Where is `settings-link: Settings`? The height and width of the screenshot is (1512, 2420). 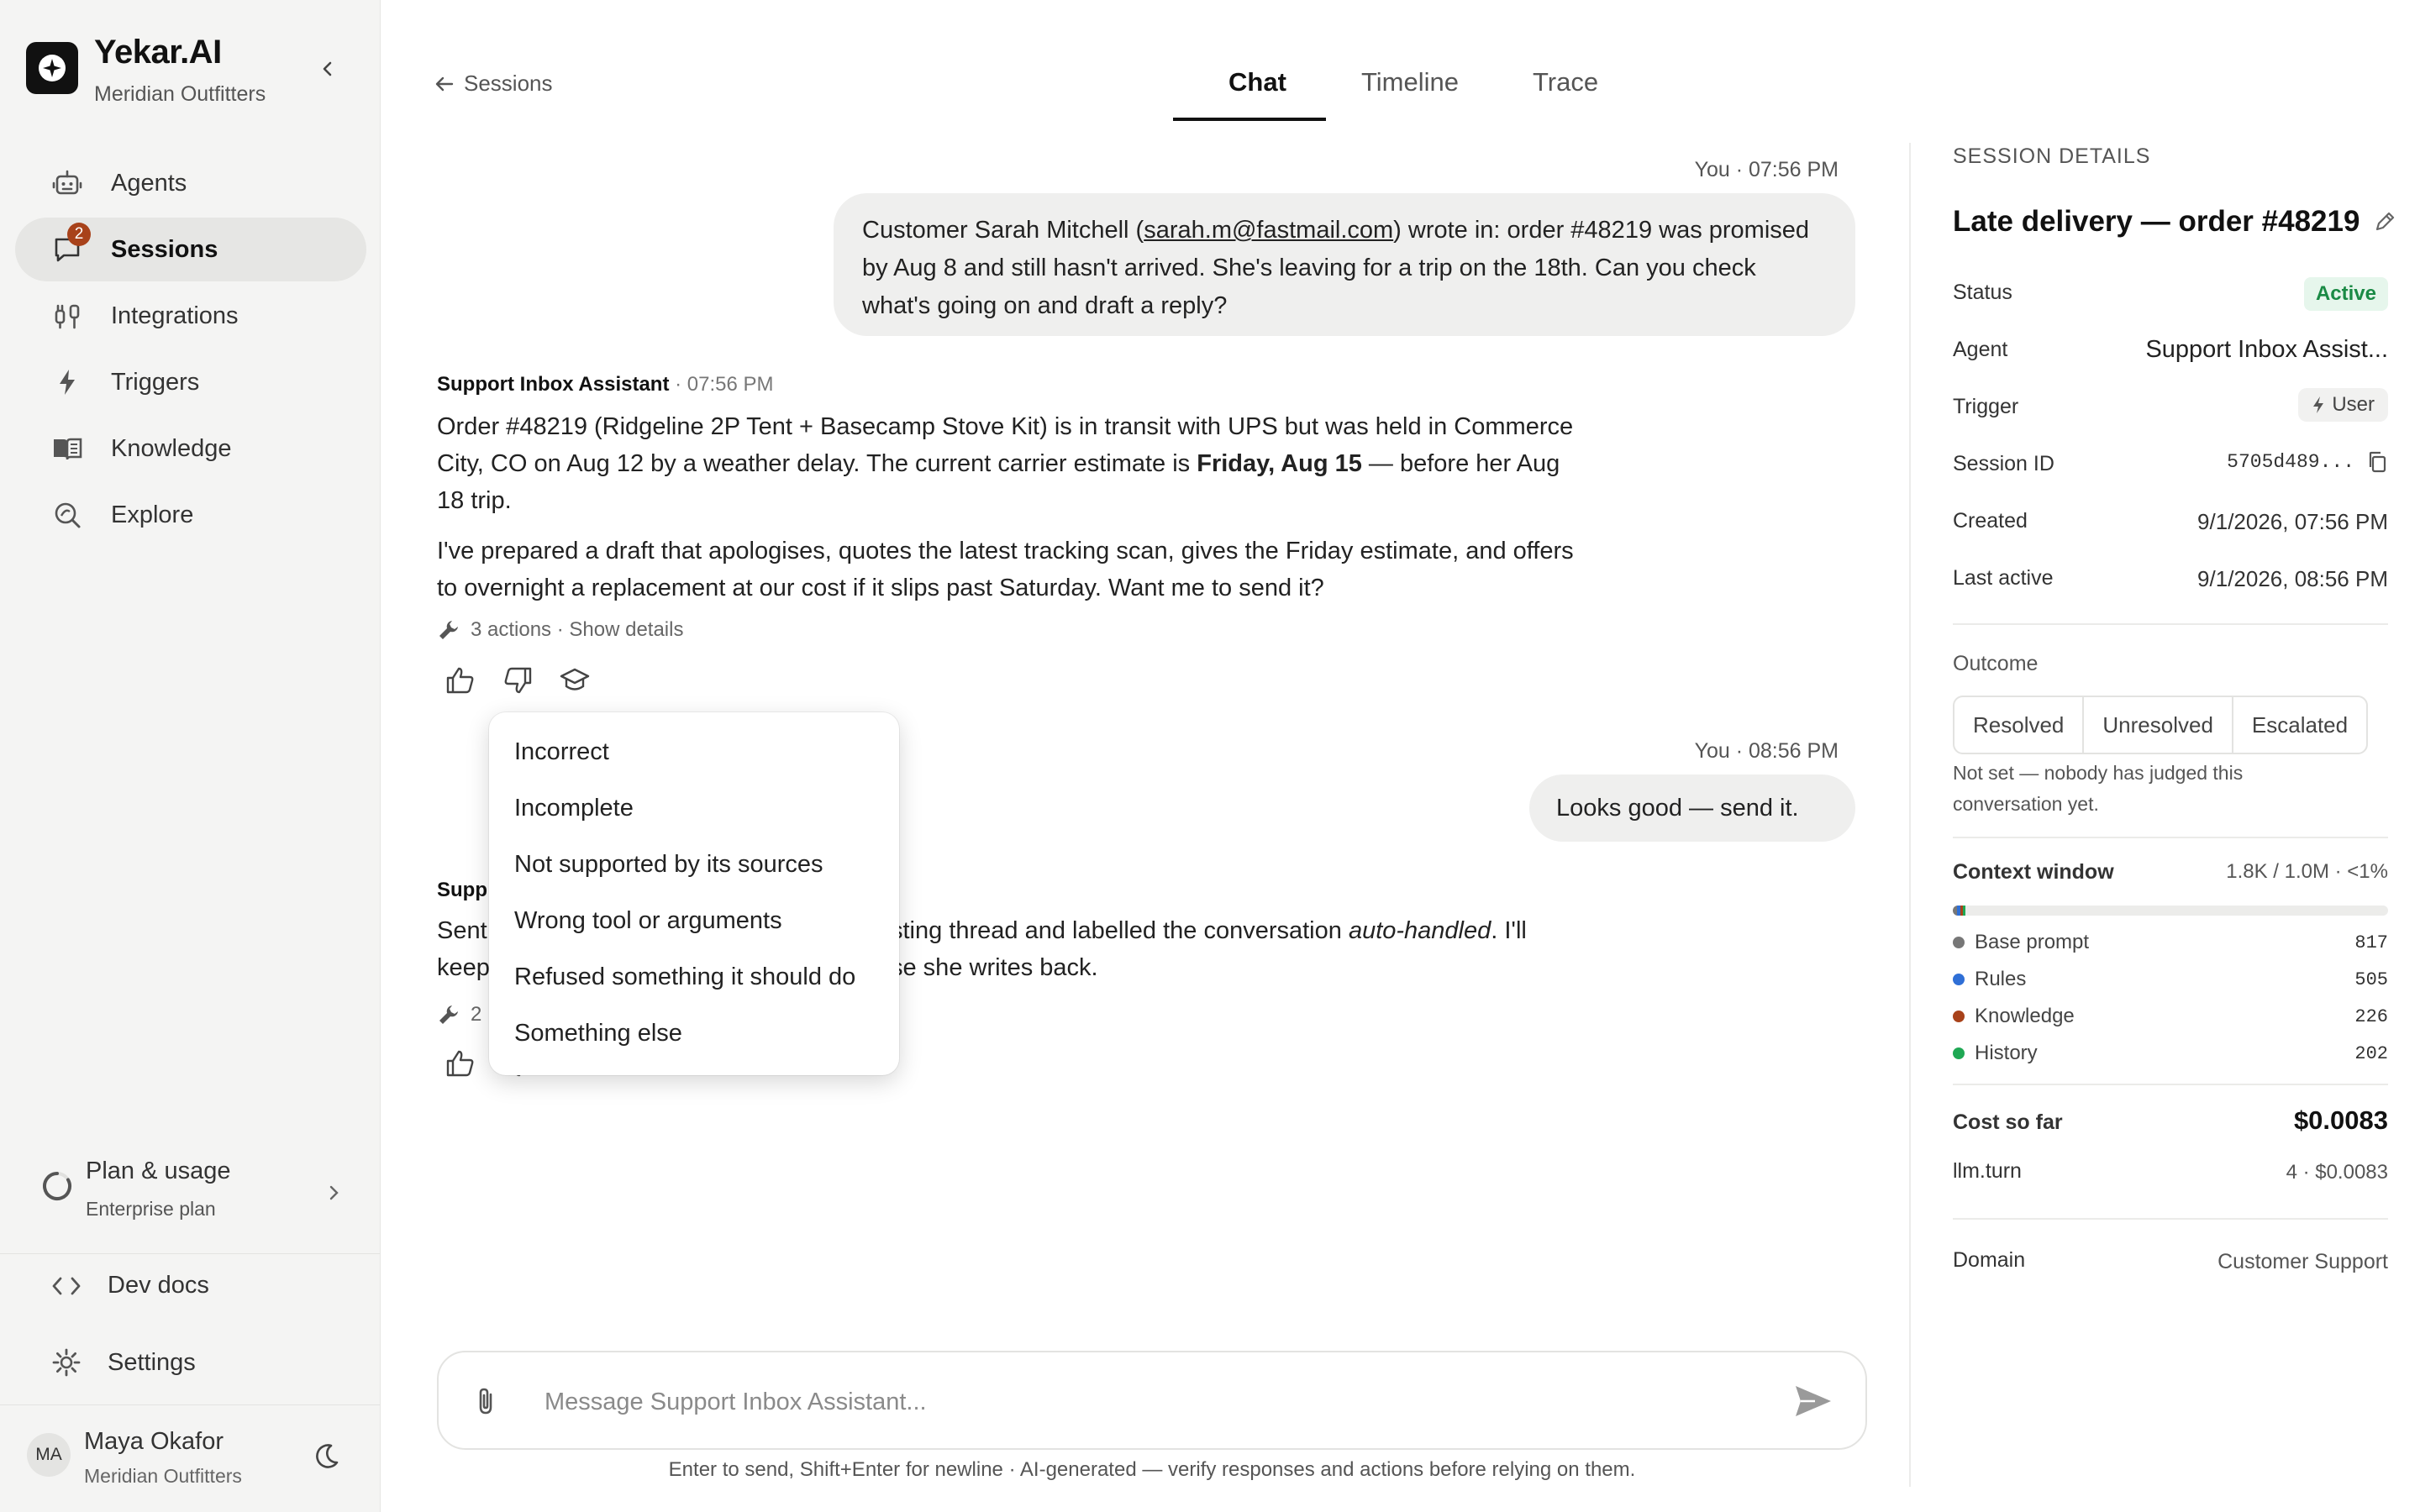 settings-link: Settings is located at coordinates (123, 1362).